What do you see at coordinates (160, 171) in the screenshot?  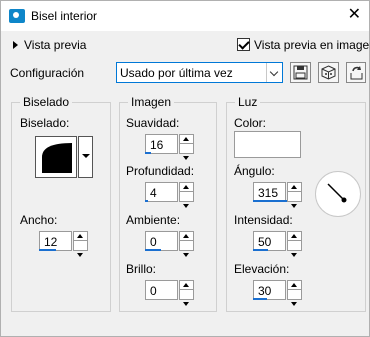 I see `profundidad-label: Profundidad:` at bounding box center [160, 171].